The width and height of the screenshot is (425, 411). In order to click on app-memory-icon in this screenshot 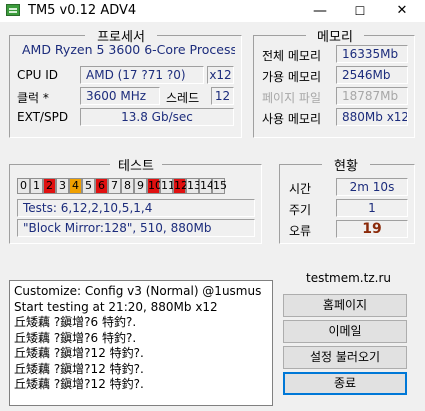, I will do `click(13, 10)`.